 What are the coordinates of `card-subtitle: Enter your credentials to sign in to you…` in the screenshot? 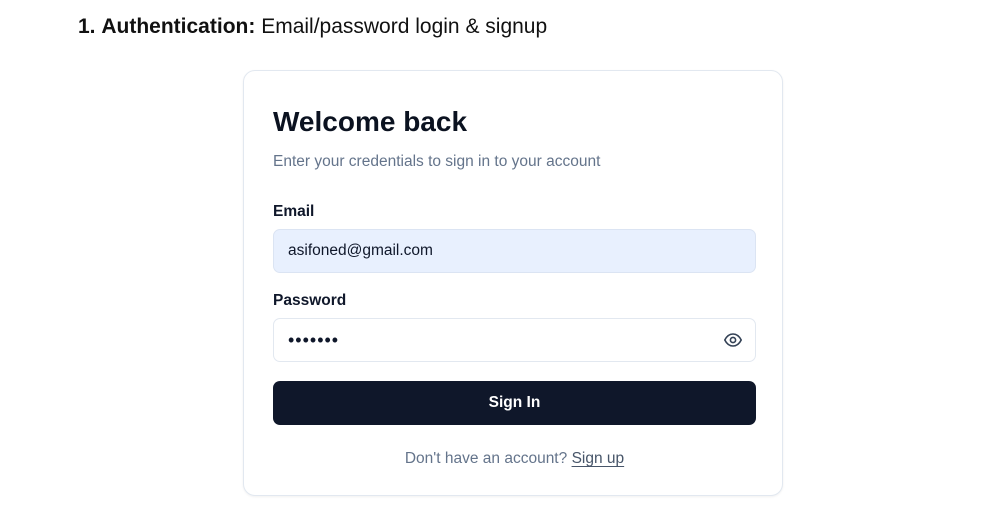 It's located at (437, 161).